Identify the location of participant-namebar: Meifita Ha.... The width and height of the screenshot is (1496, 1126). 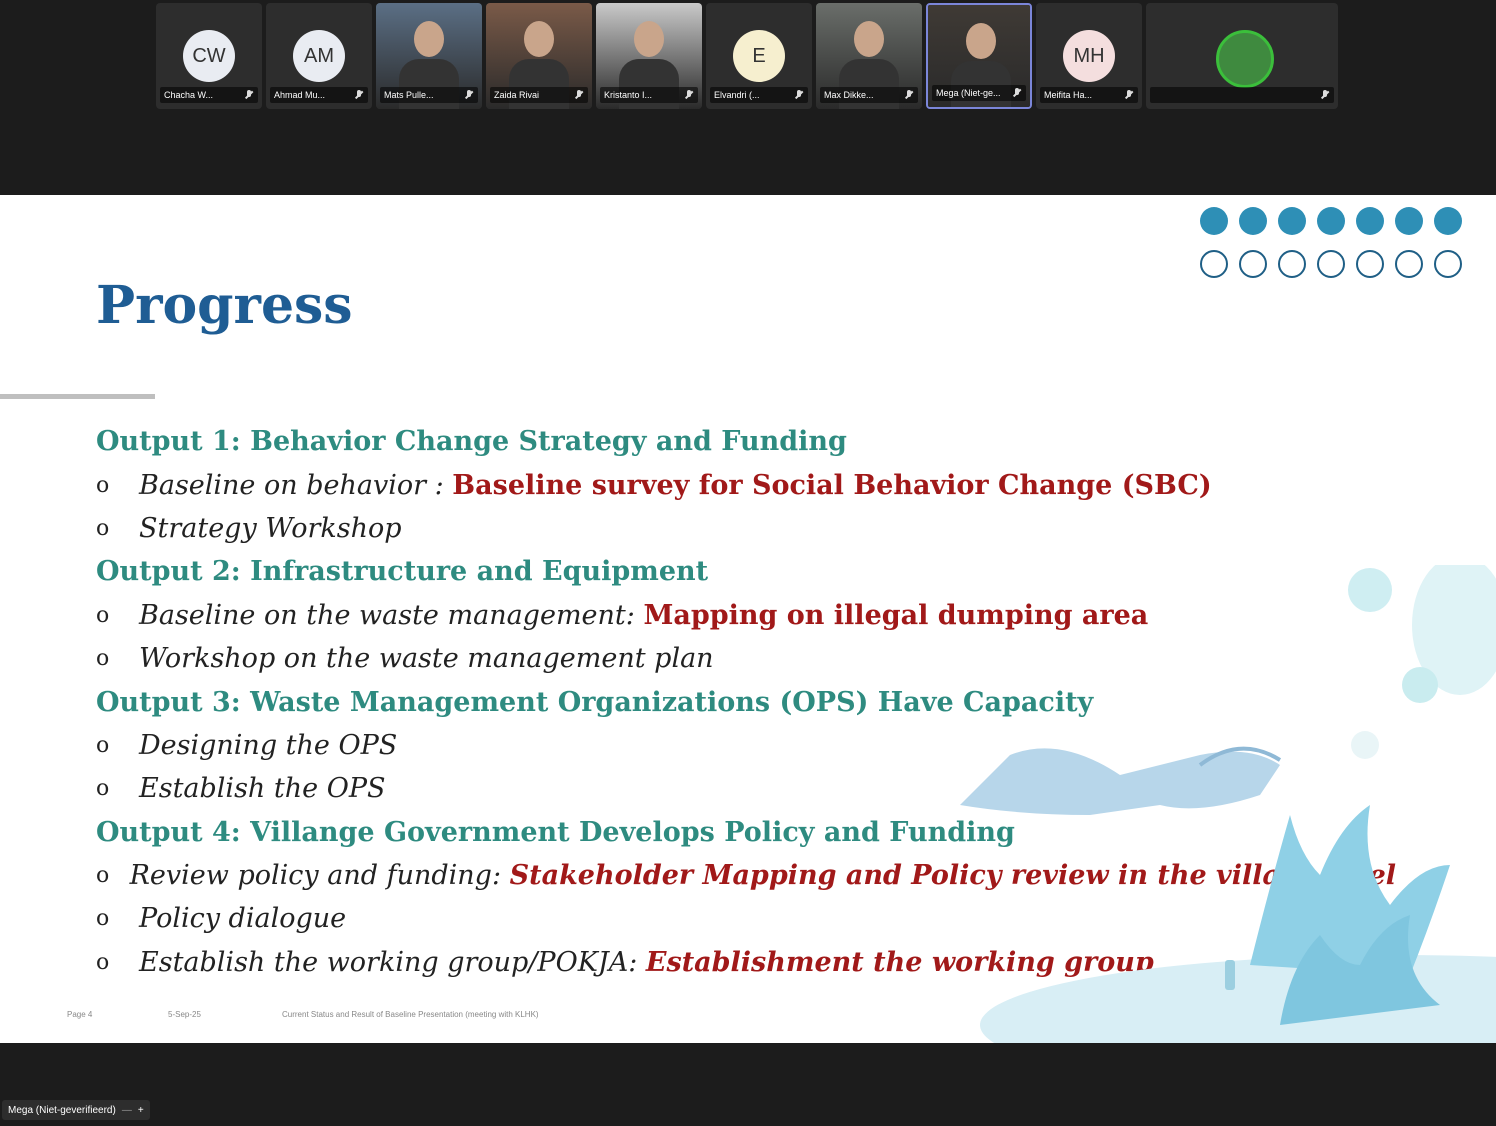
(1089, 95).